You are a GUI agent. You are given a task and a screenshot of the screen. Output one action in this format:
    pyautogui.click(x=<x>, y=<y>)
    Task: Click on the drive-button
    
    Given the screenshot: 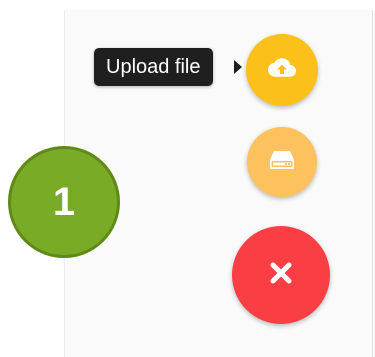 What is the action you would take?
    pyautogui.click(x=282, y=162)
    